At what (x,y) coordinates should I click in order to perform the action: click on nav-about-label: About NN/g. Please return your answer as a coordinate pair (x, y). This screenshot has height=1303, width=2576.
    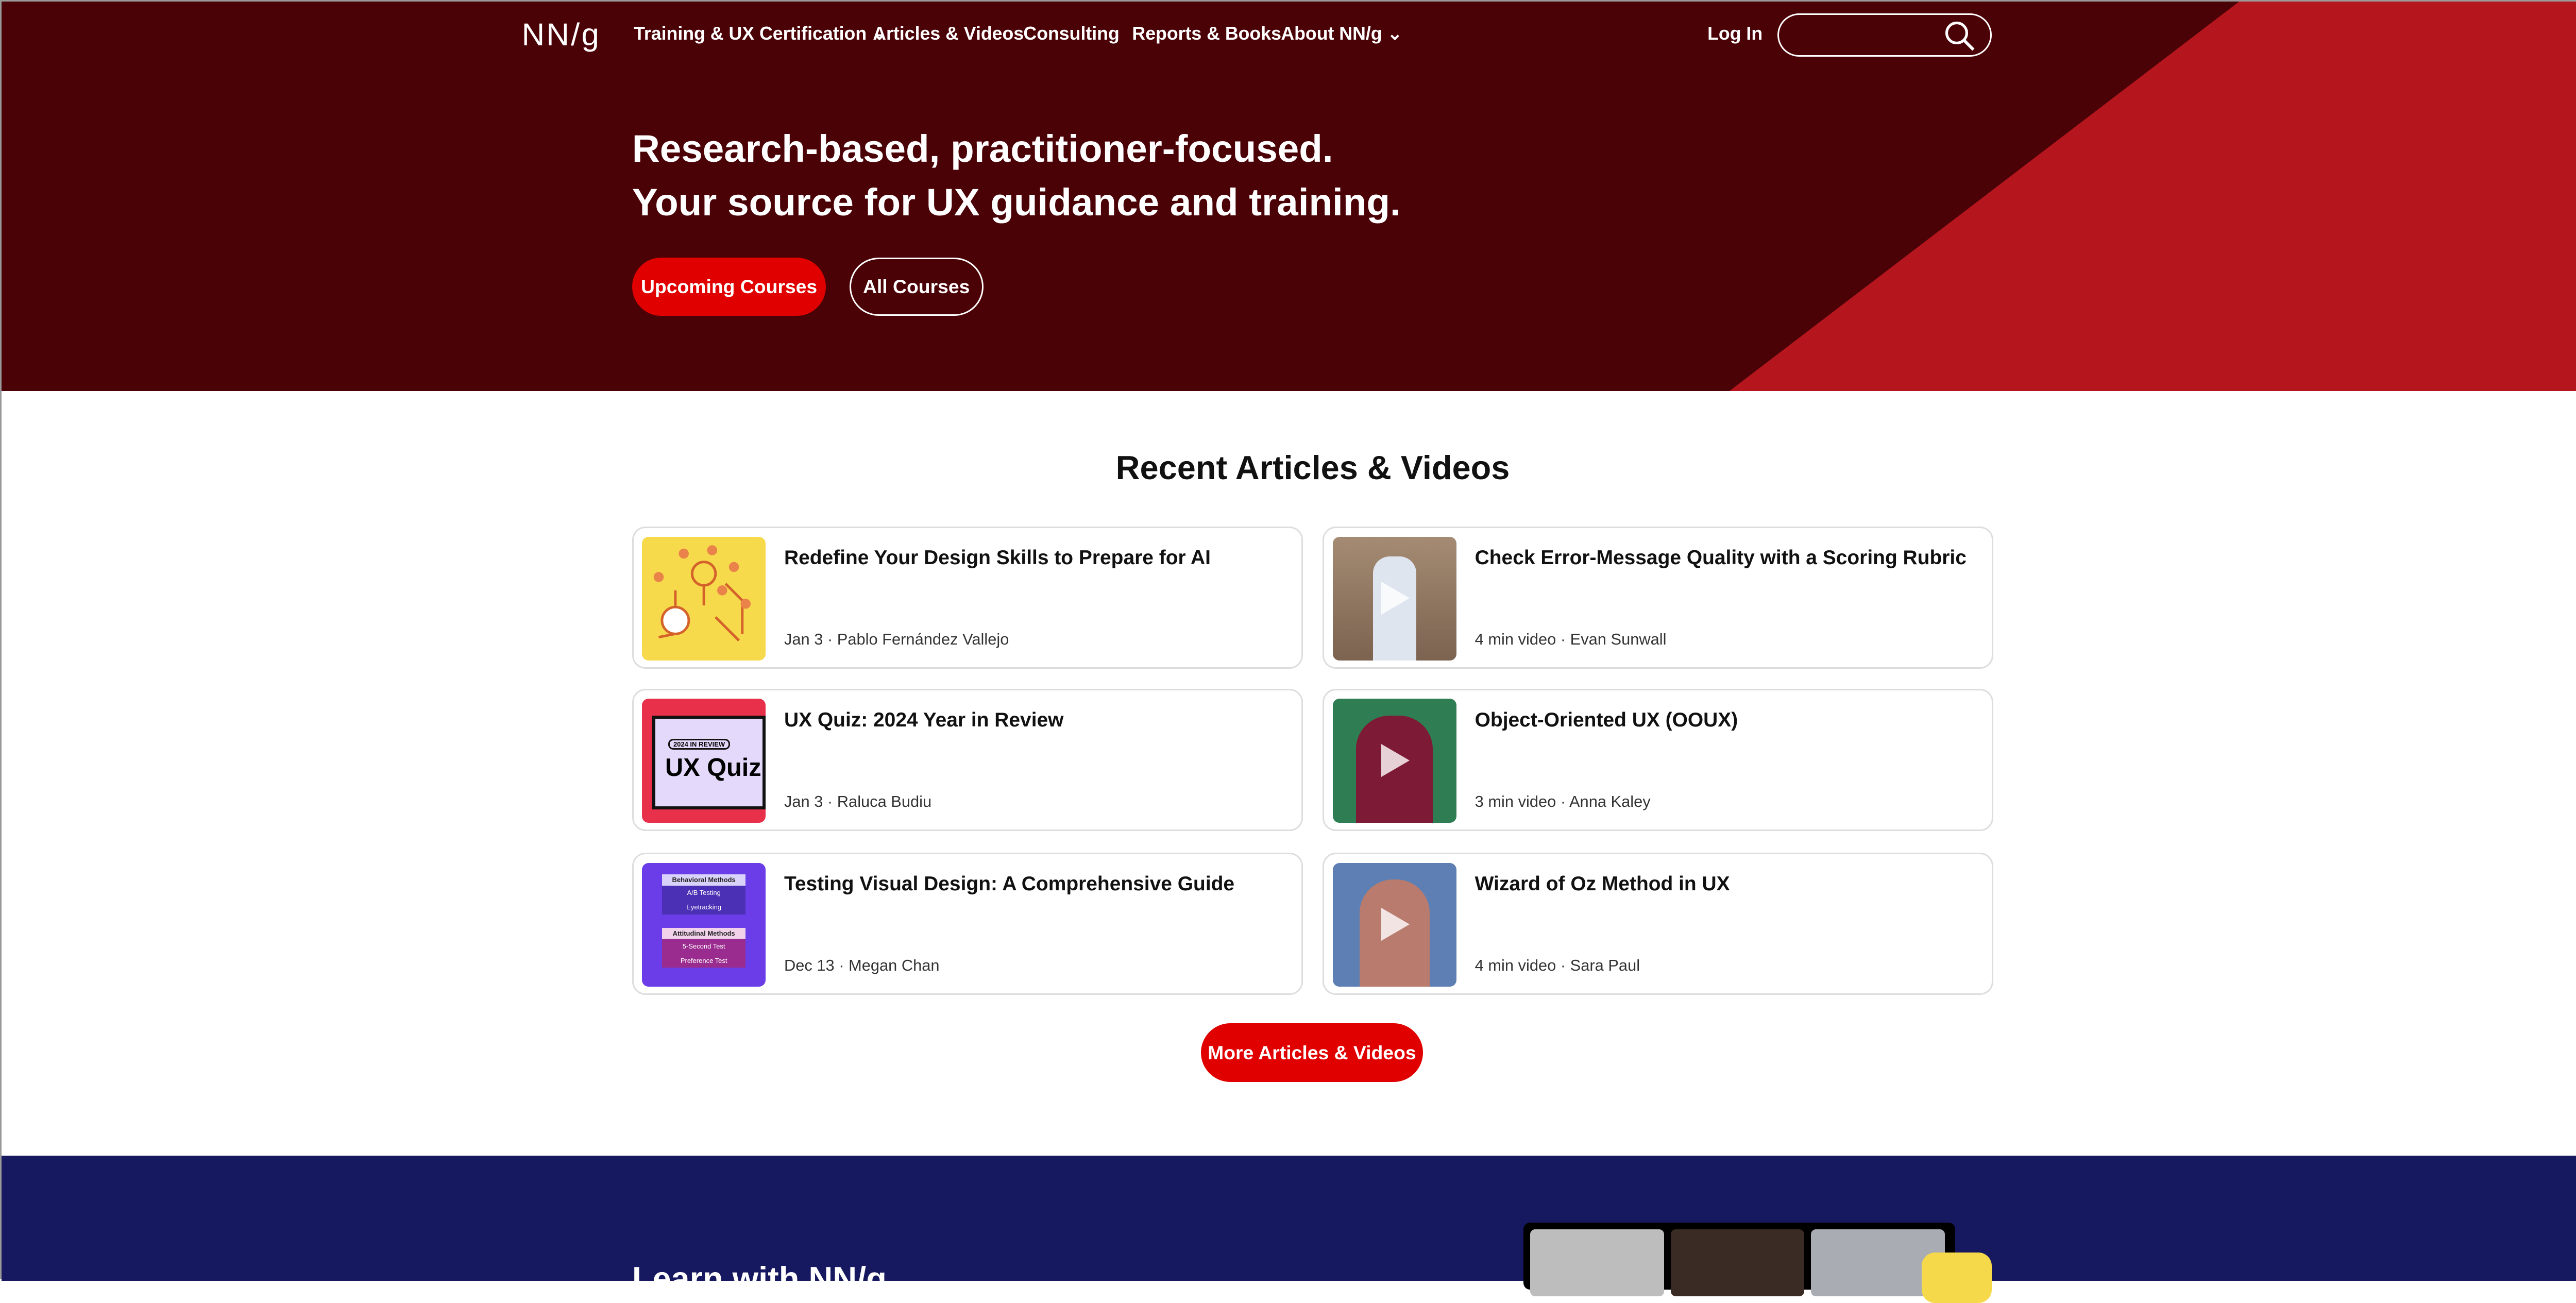
    Looking at the image, I should click on (1331, 34).